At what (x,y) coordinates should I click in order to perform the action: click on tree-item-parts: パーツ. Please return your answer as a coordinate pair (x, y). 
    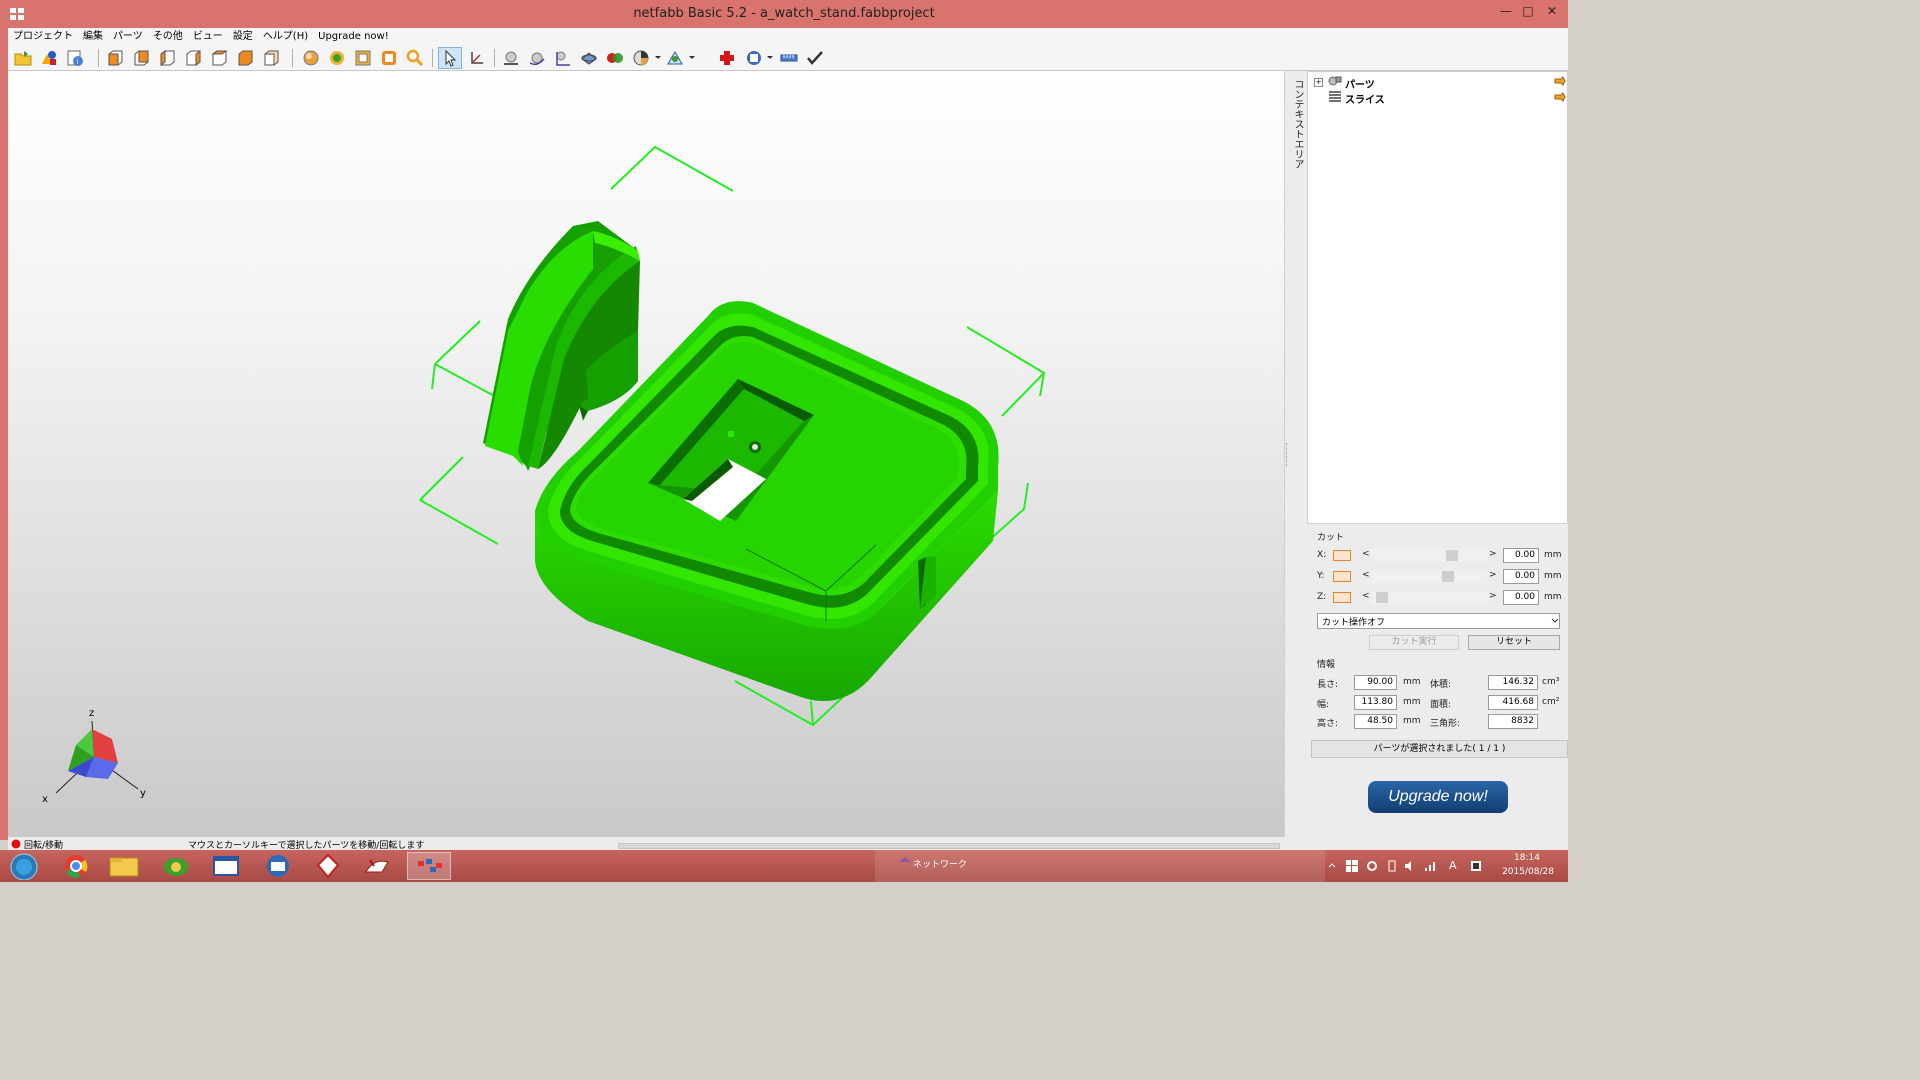
    Looking at the image, I should click on (1360, 83).